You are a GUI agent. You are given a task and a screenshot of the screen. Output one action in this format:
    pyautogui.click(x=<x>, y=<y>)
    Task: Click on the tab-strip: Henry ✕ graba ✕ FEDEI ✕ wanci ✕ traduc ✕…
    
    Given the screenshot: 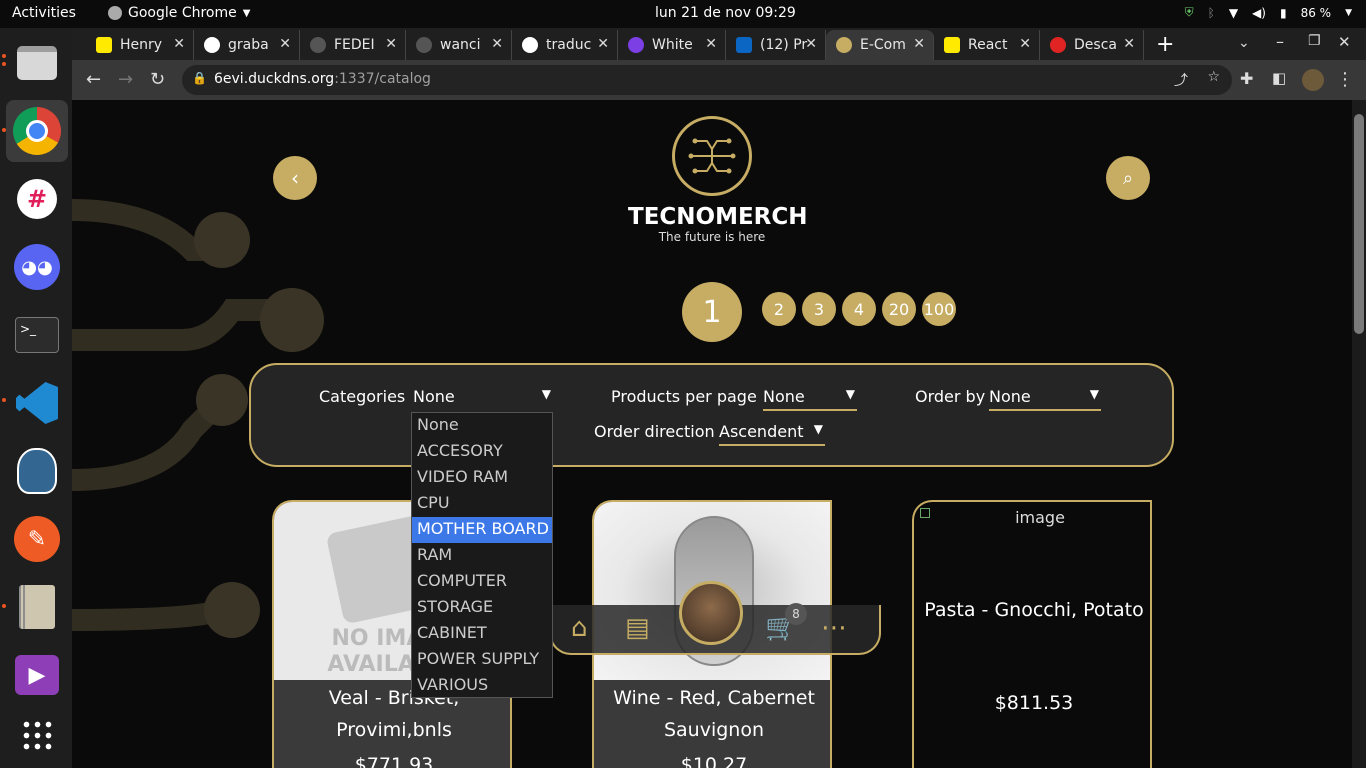 What is the action you would take?
    pyautogui.click(x=719, y=44)
    